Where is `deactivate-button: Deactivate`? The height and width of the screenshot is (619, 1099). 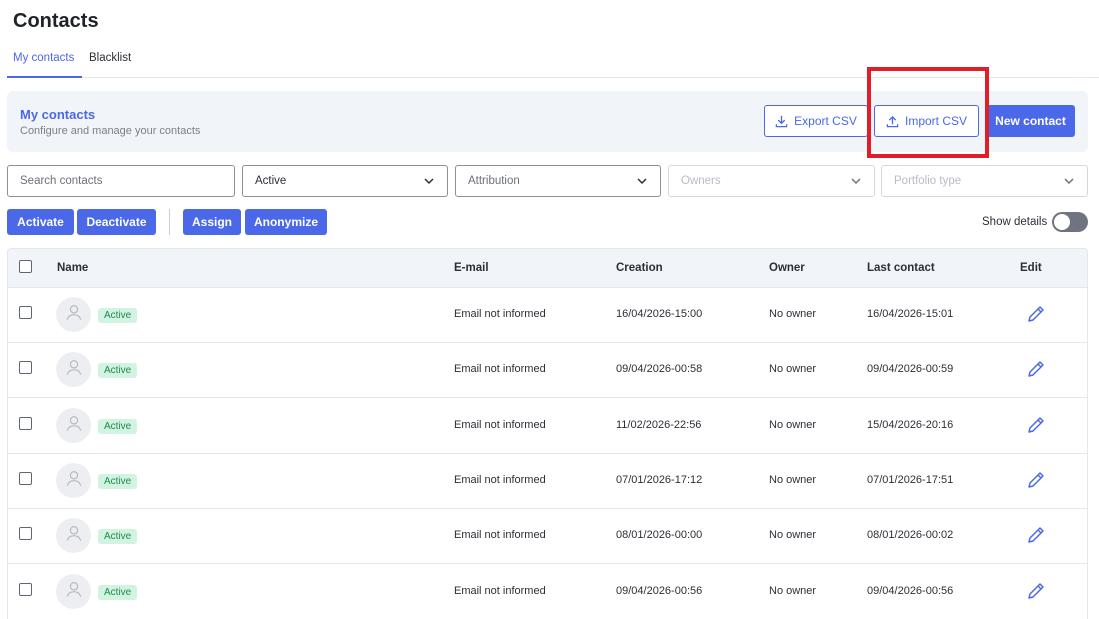 deactivate-button: Deactivate is located at coordinates (116, 222).